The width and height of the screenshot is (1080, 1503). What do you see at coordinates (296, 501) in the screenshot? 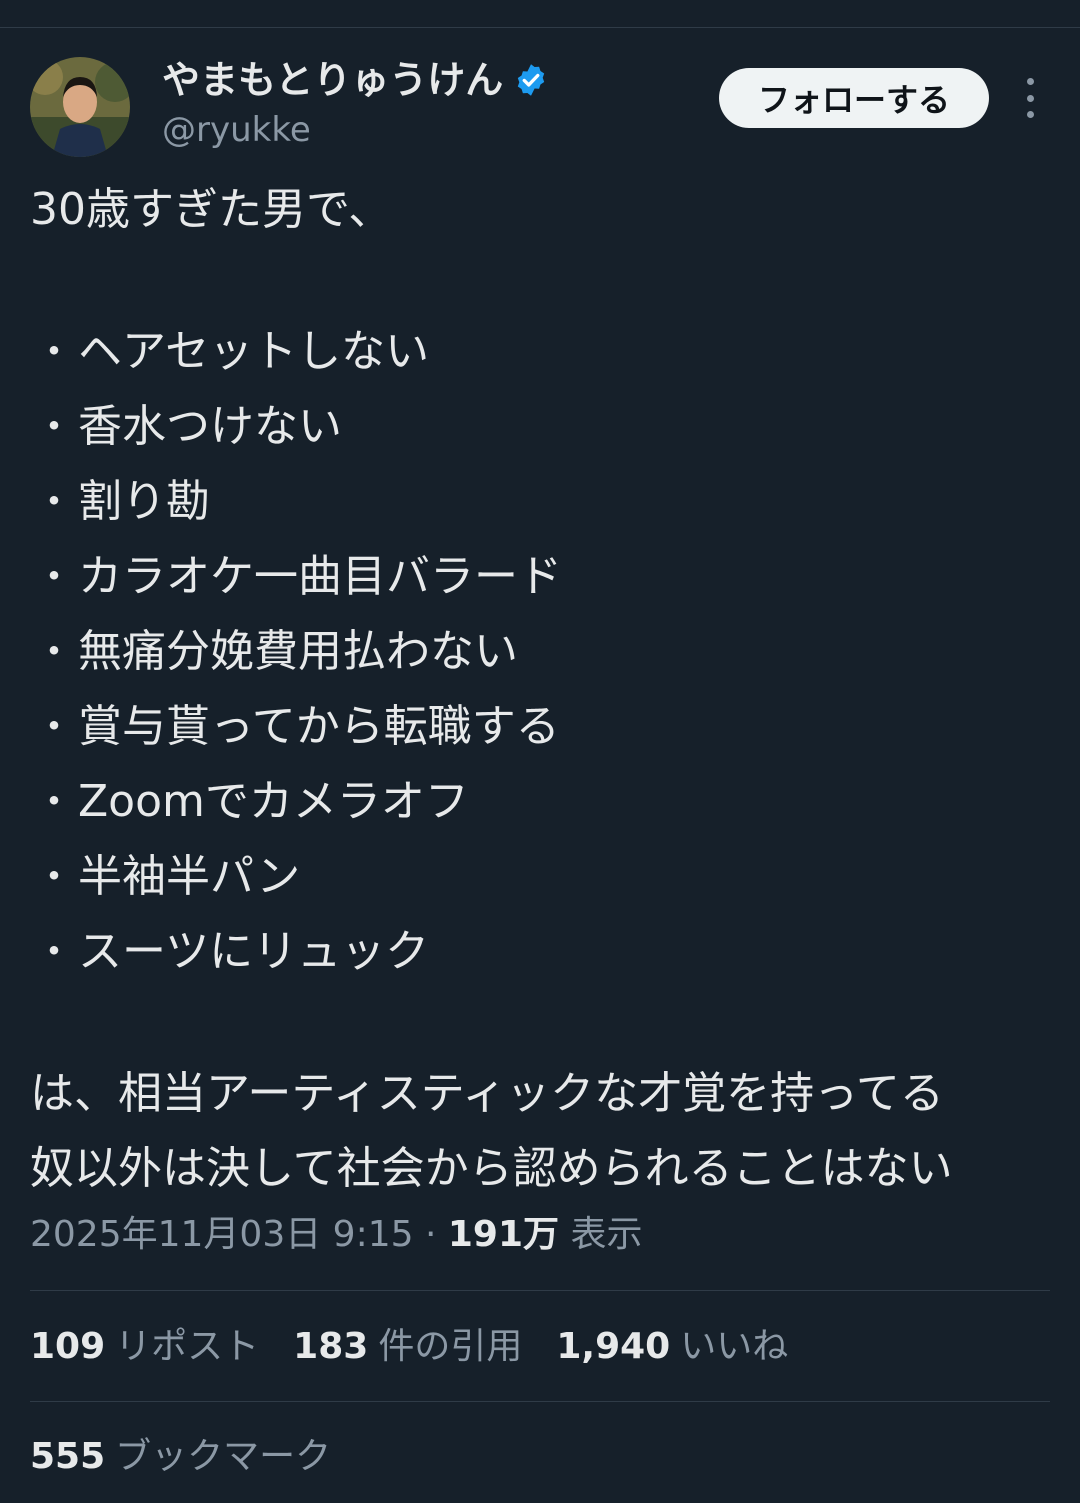
I see `list-item: ・割り勘` at bounding box center [296, 501].